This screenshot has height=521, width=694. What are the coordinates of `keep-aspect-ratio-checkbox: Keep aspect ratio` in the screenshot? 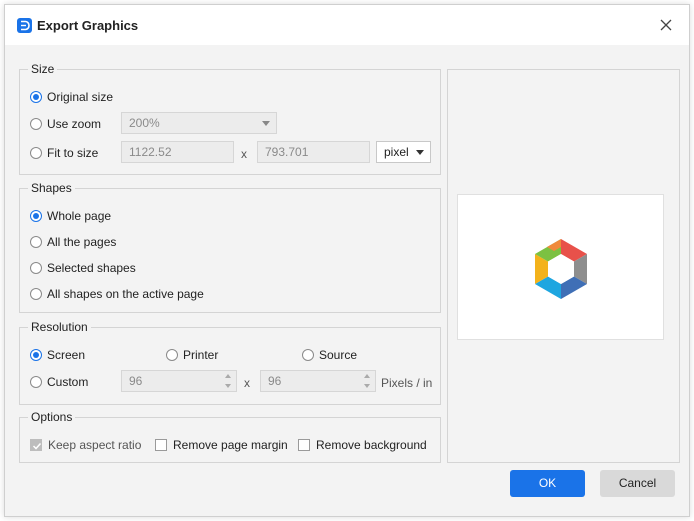 It's located at (85, 445).